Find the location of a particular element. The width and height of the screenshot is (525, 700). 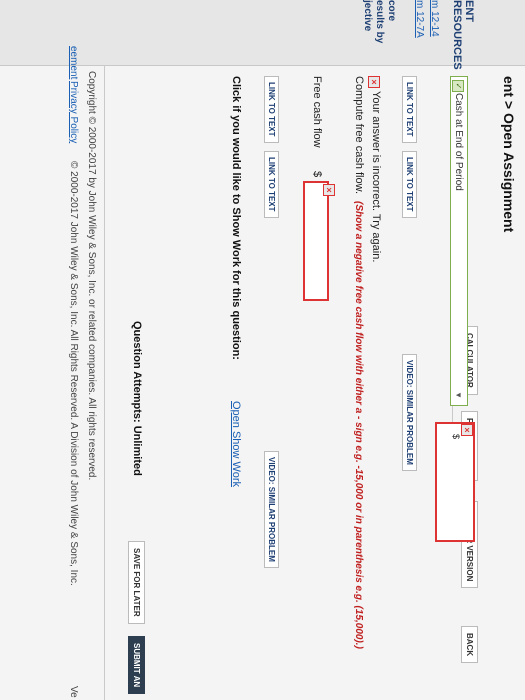

breadcrumb: ent > Open Assignment is located at coordinates (509, 154).